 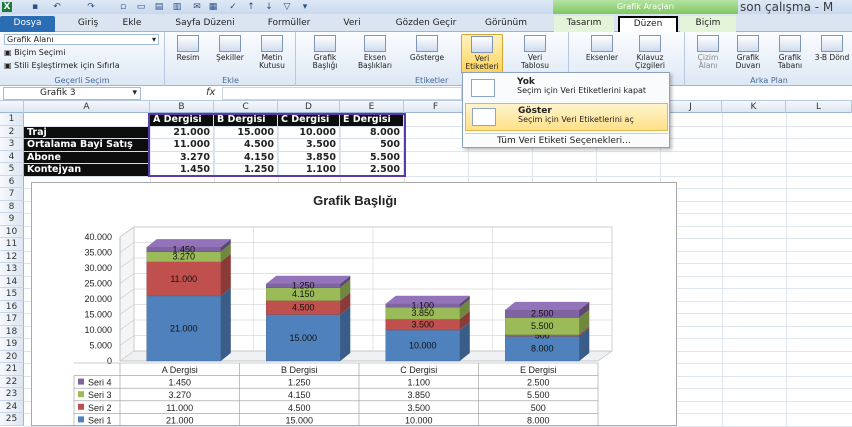 I want to click on chart-floor-button: Grafik Tabanı, so click(x=790, y=54).